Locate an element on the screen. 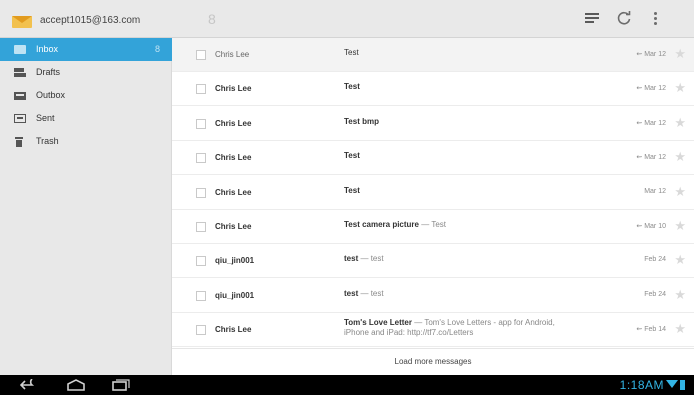  folder-count: 8 is located at coordinates (157, 49).